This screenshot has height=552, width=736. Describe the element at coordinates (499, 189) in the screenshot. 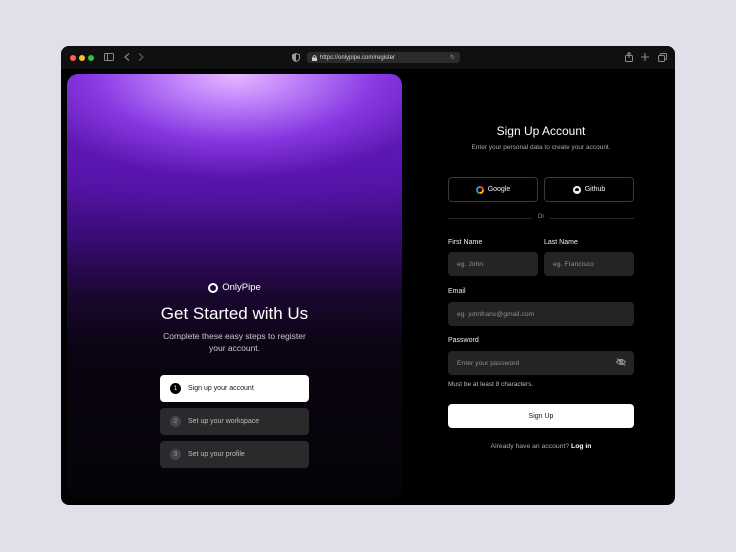

I see `google-label: Google` at that location.